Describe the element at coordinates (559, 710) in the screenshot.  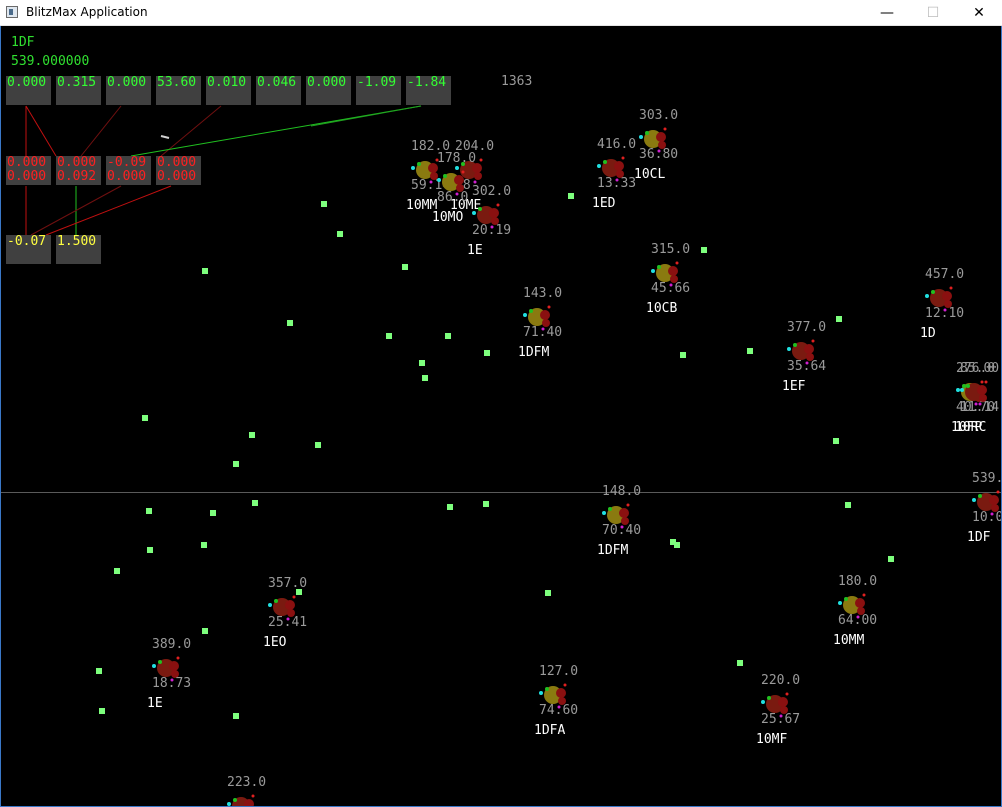
I see `creature-age: 74.60` at that location.